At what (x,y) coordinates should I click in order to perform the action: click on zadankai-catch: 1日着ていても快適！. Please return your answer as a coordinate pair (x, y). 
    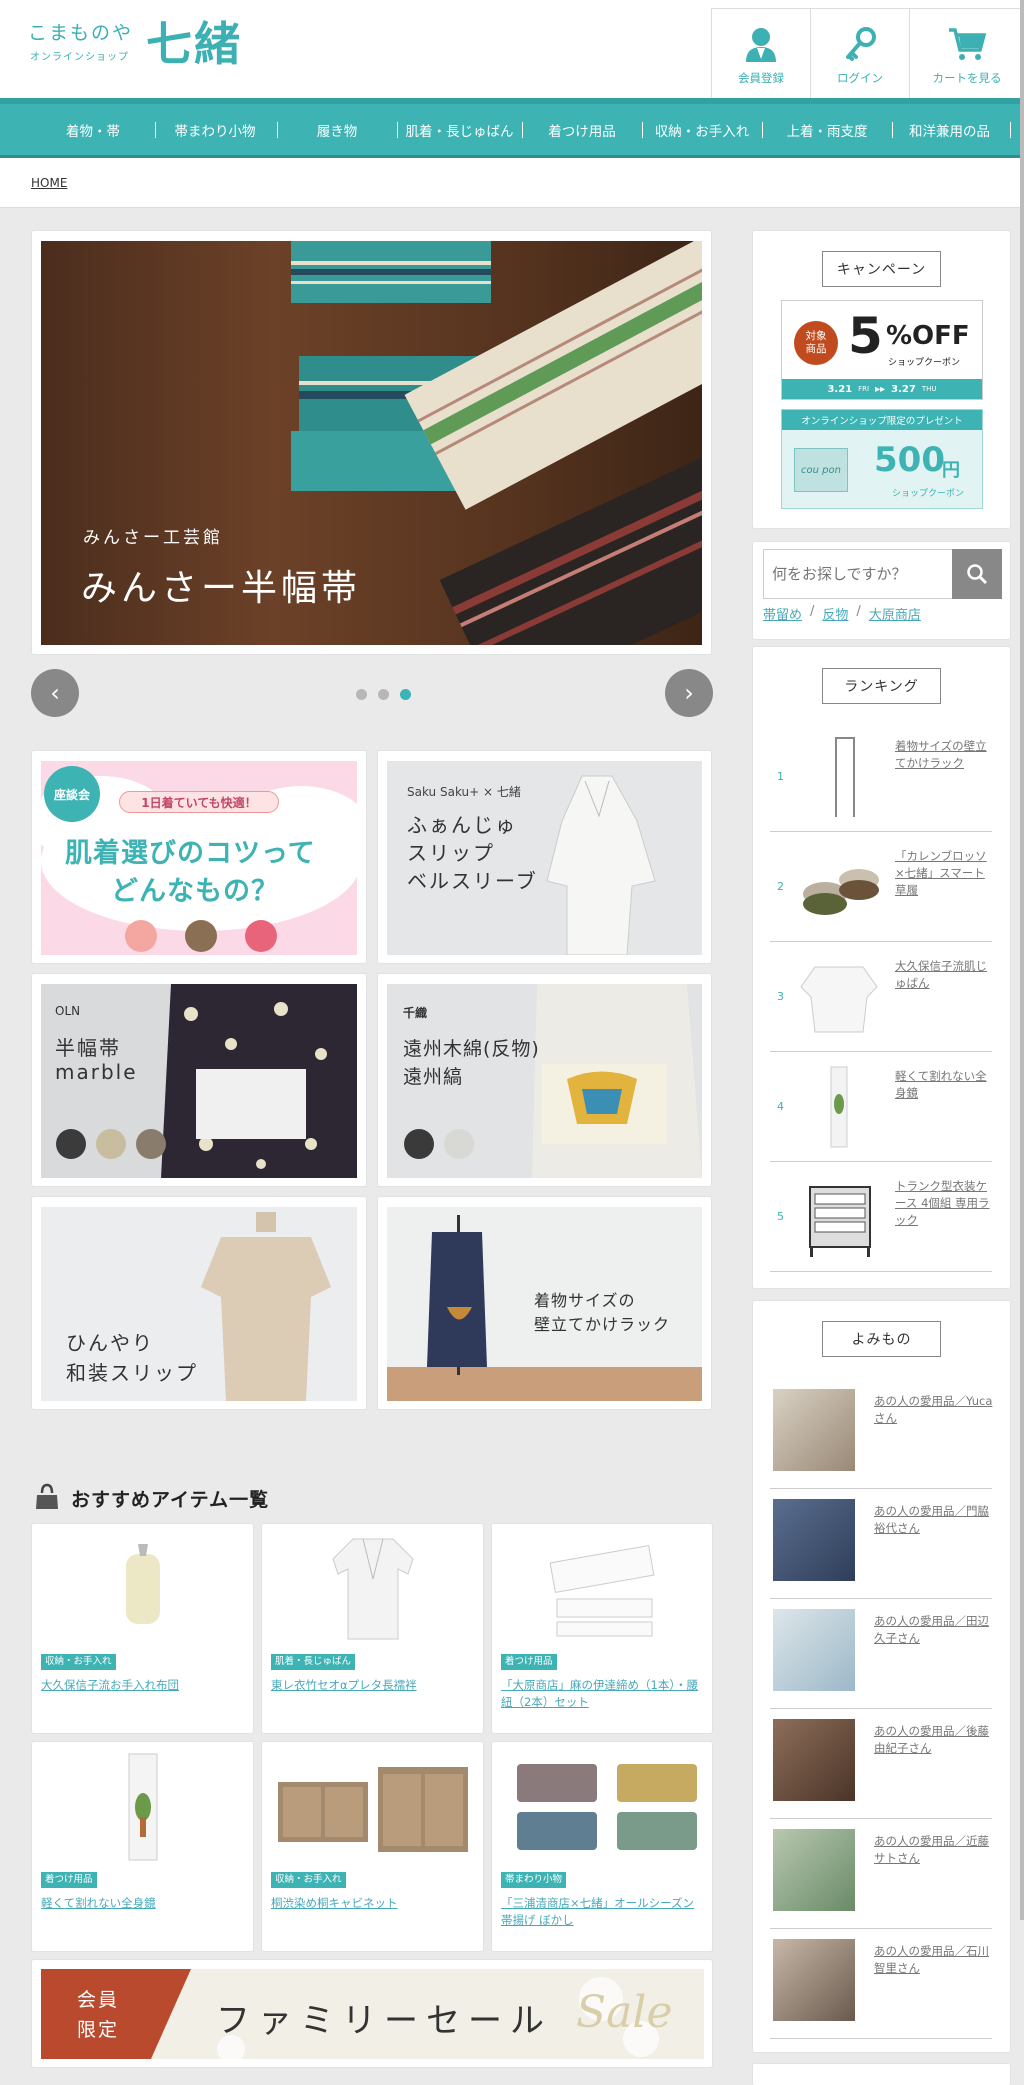
    Looking at the image, I should click on (199, 802).